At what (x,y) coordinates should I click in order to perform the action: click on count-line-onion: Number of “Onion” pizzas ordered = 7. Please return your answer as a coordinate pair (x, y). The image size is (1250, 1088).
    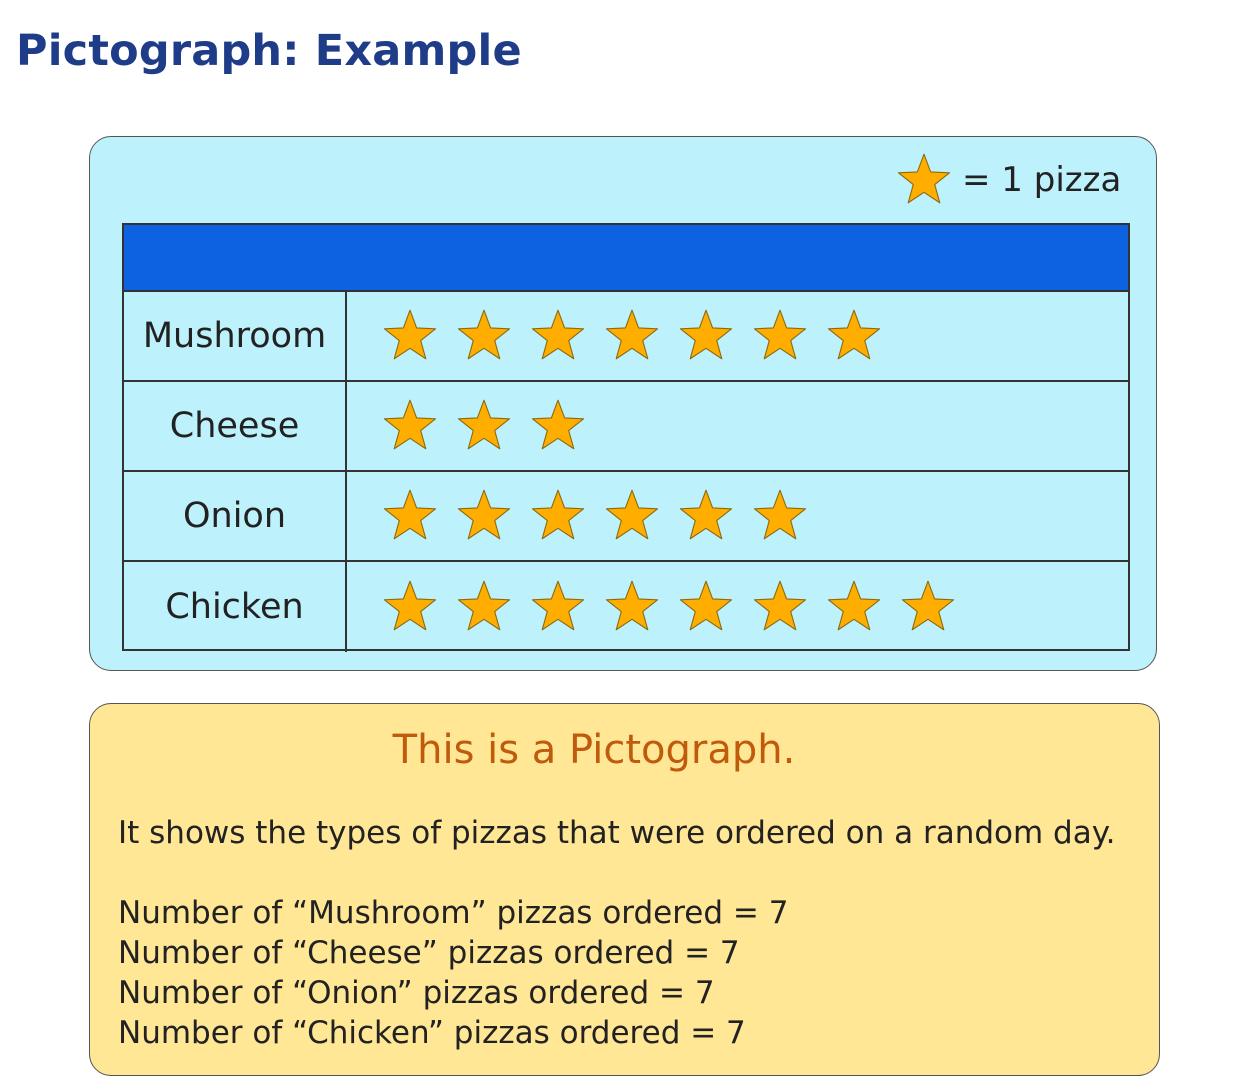
    Looking at the image, I should click on (416, 993).